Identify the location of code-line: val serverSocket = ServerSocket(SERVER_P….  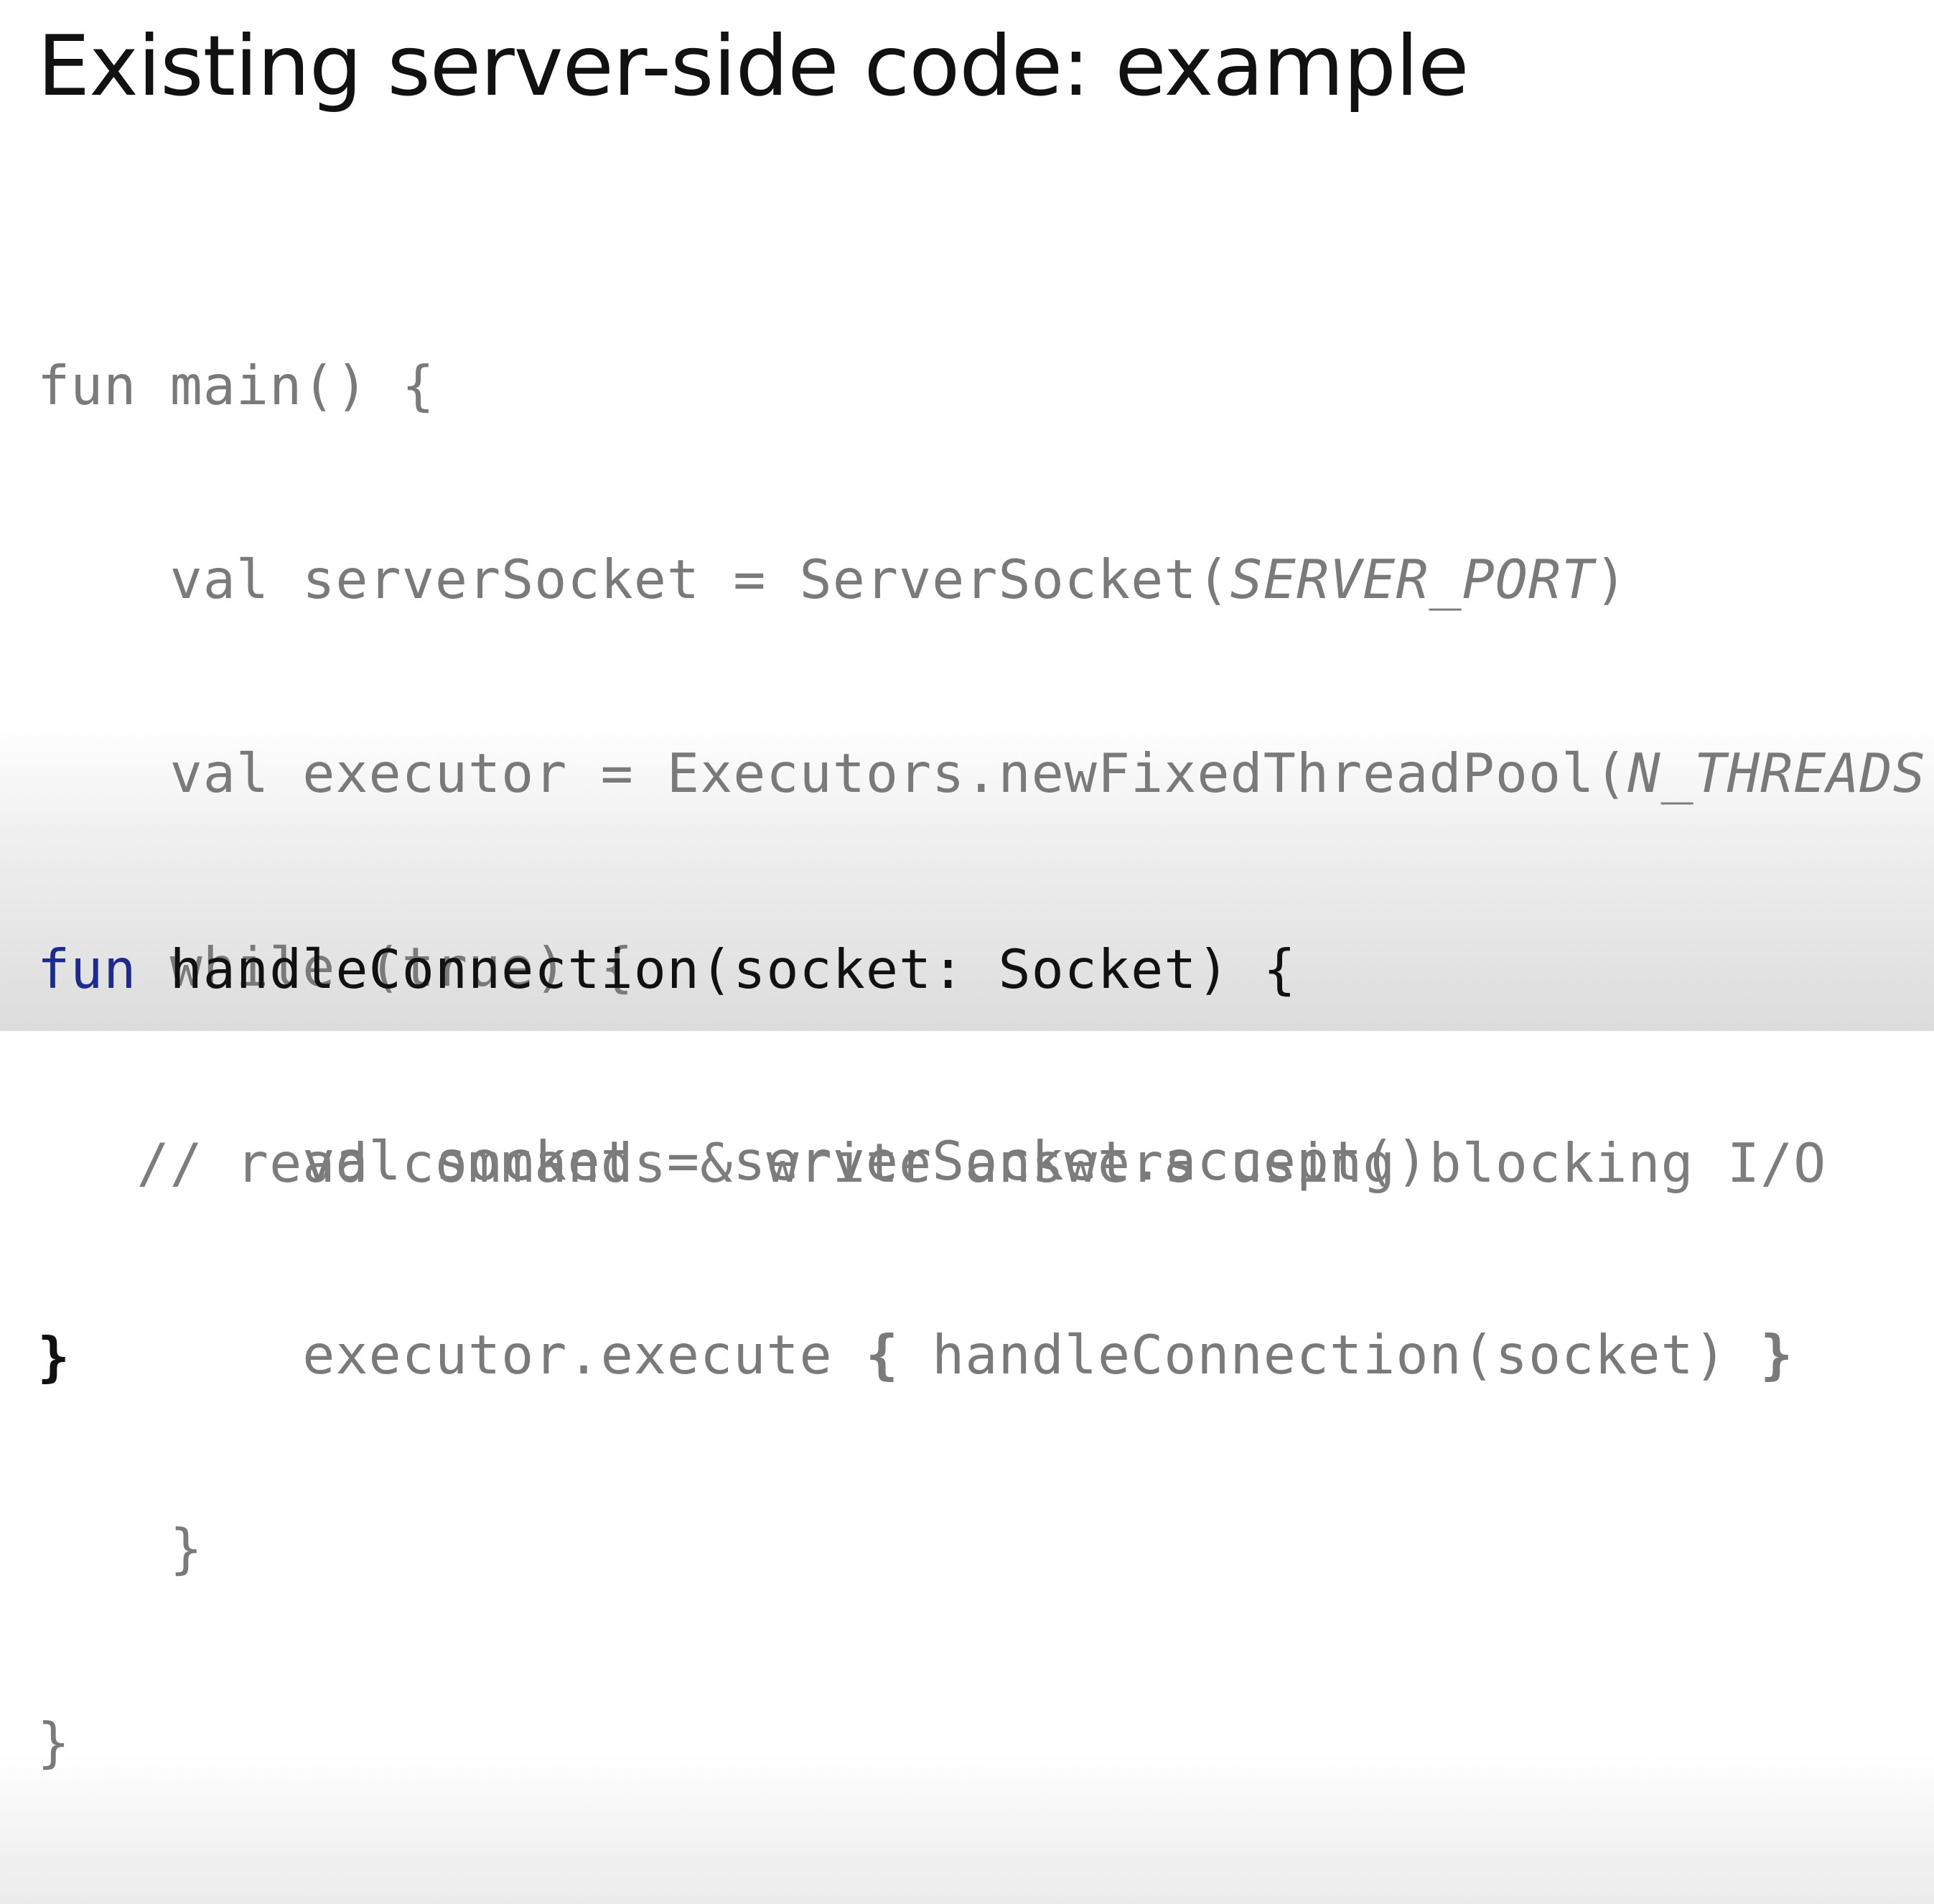
(986, 579).